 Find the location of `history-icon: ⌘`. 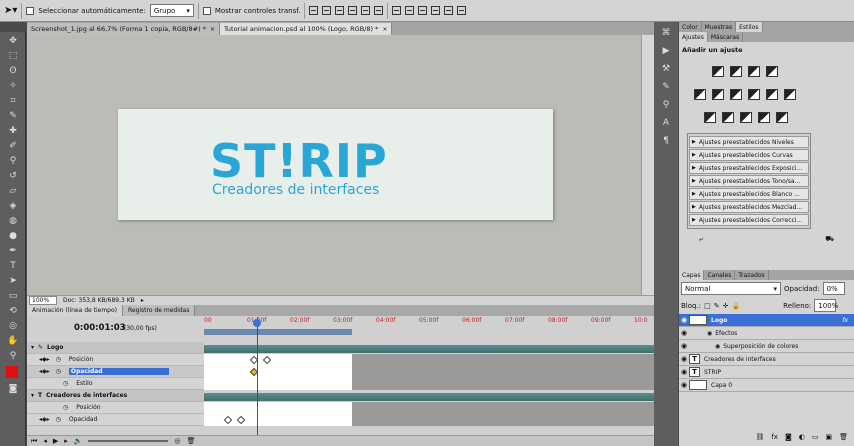

history-icon: ⌘ is located at coordinates (666, 33).